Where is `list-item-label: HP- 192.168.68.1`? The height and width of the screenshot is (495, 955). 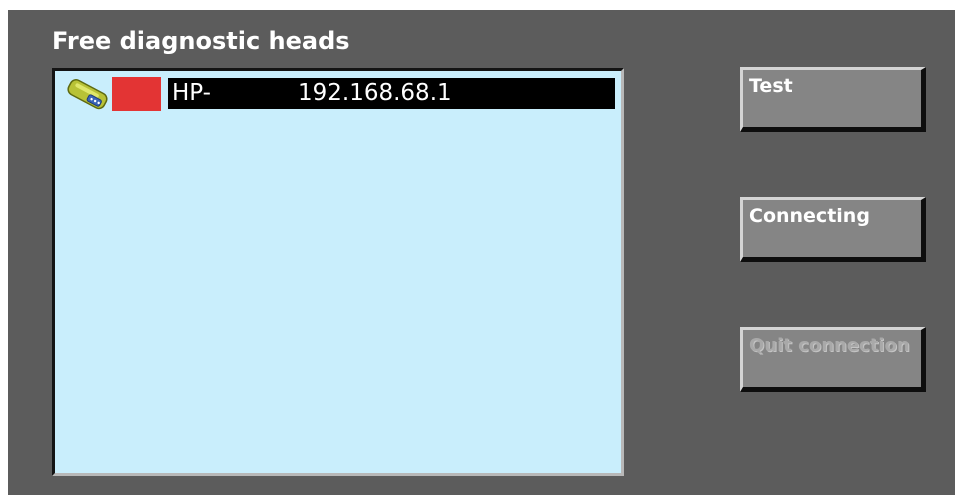
list-item-label: HP- 192.168.68.1 is located at coordinates (391, 93).